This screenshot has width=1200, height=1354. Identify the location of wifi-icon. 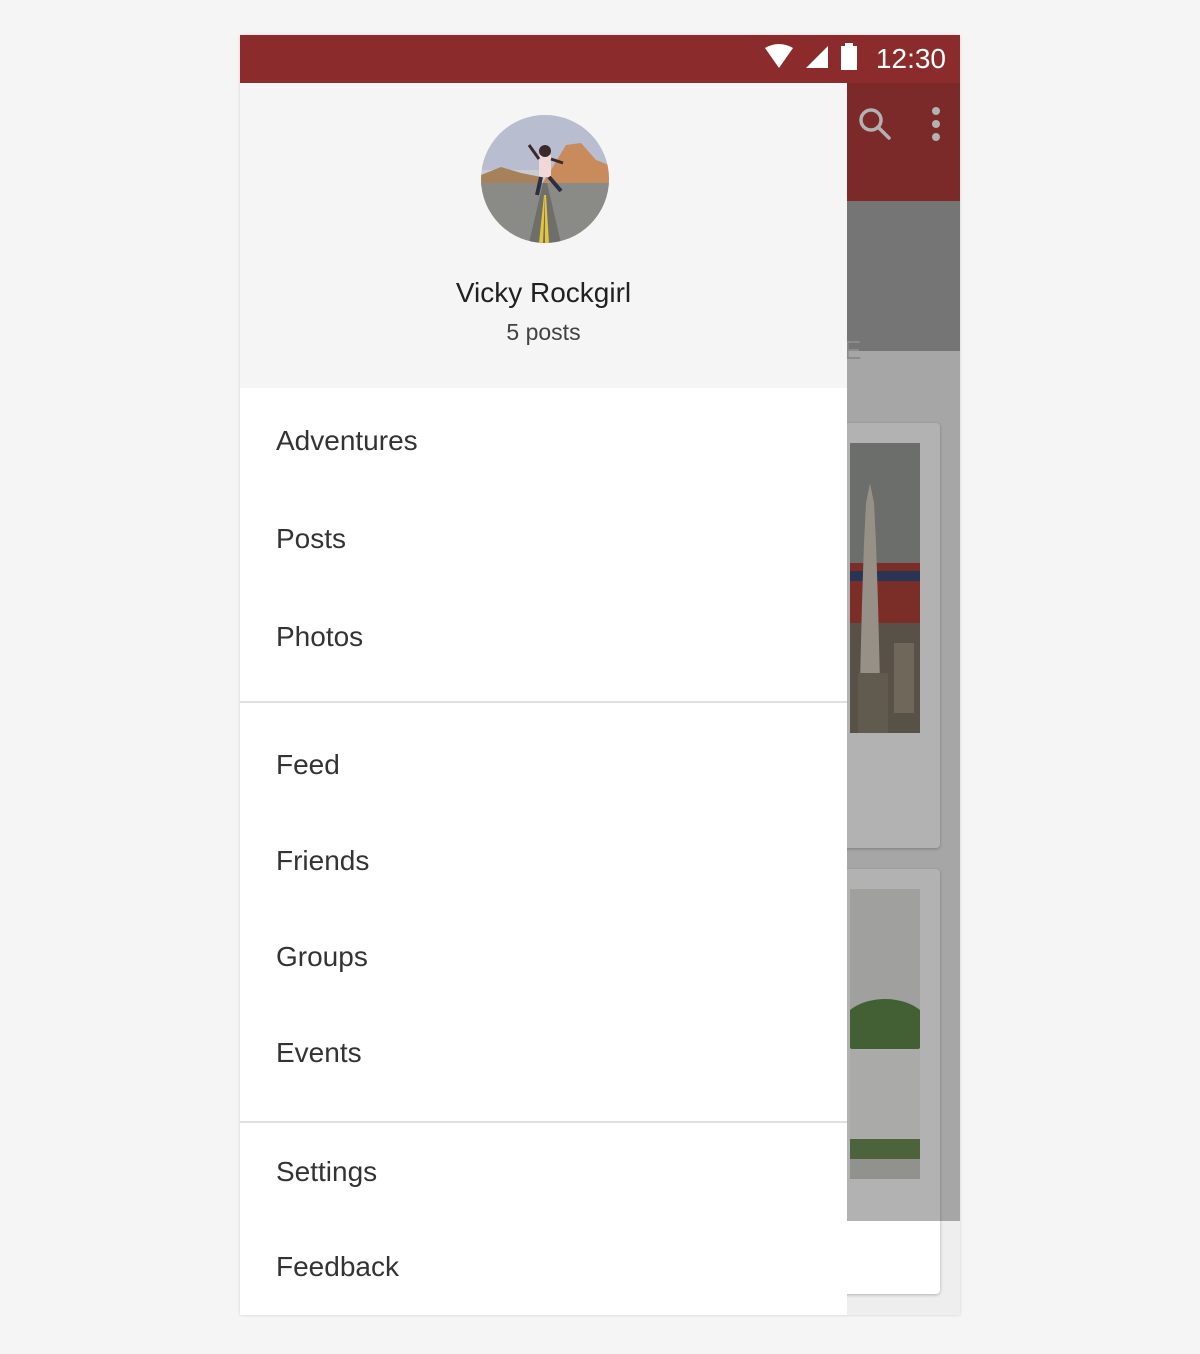
(779, 59).